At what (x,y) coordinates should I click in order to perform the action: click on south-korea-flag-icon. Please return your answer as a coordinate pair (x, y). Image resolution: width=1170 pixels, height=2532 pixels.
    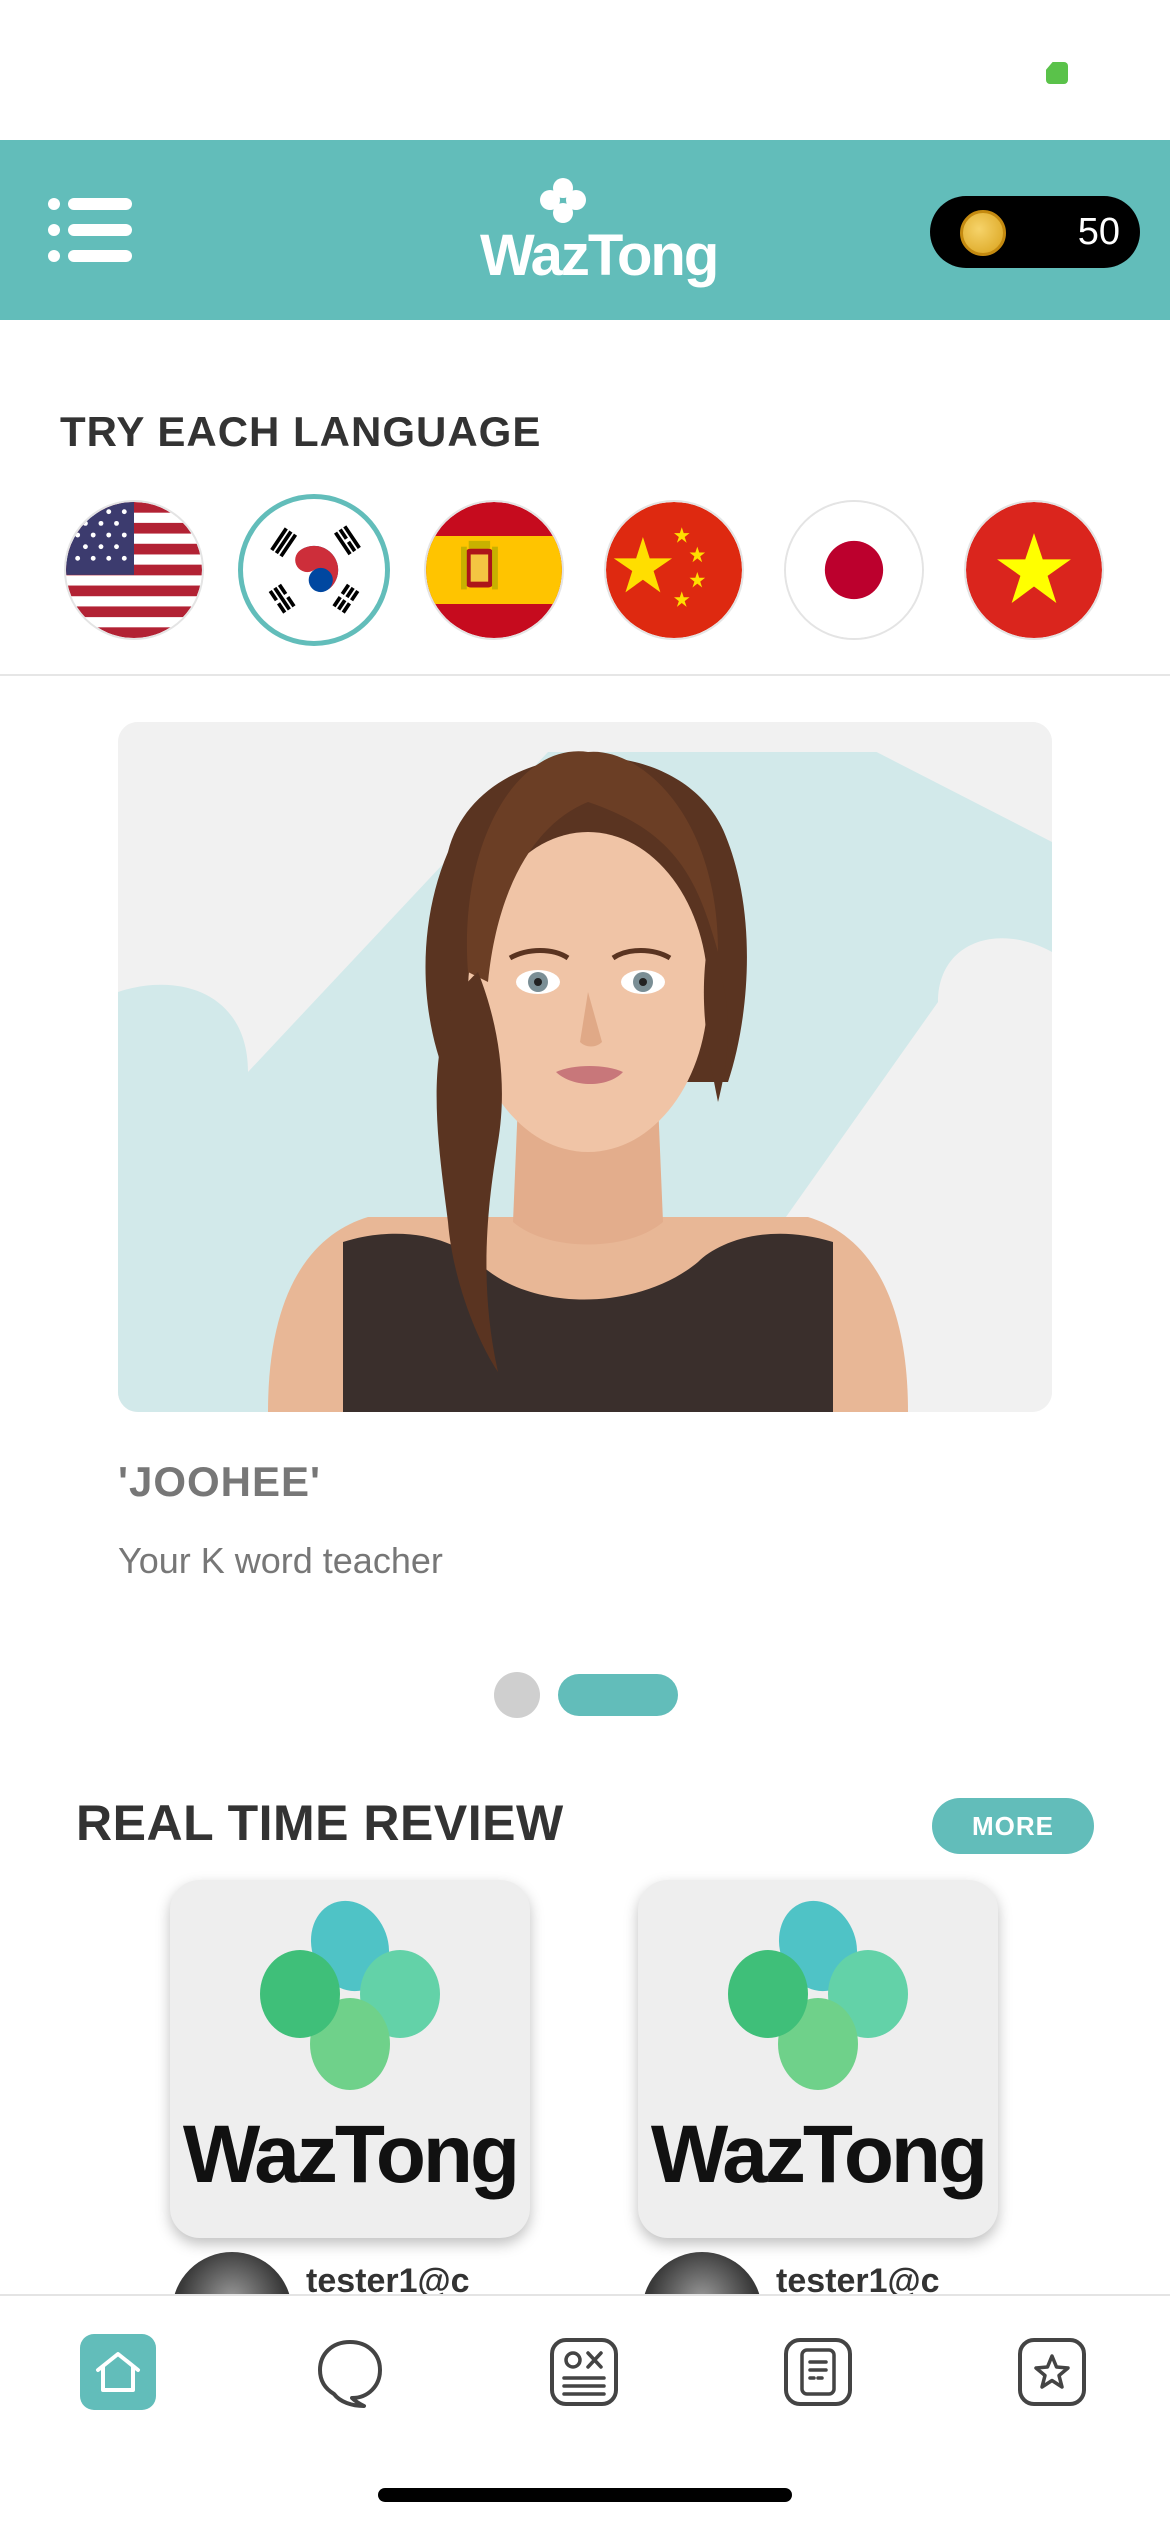
    Looking at the image, I should click on (314, 570).